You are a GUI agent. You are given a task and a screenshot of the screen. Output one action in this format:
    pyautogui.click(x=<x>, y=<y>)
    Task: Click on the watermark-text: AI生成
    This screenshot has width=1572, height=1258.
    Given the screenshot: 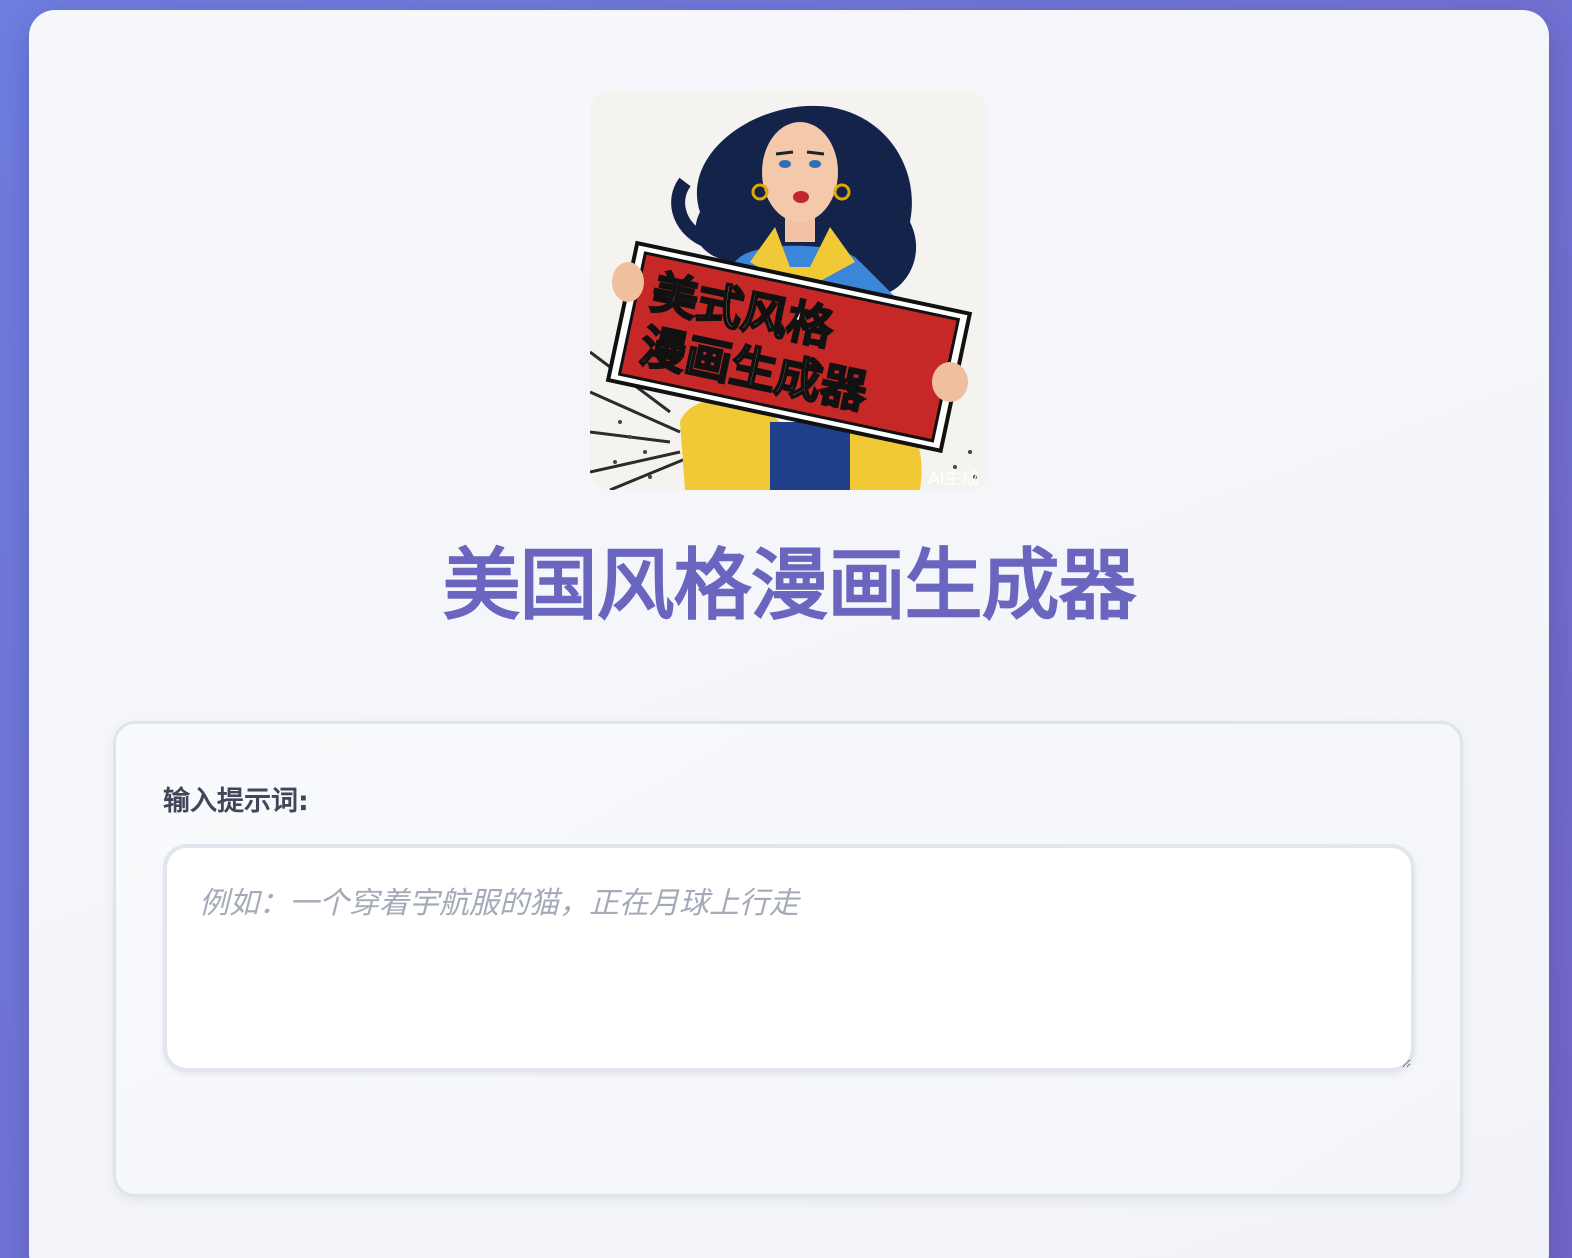 What is the action you would take?
    pyautogui.click(x=953, y=479)
    